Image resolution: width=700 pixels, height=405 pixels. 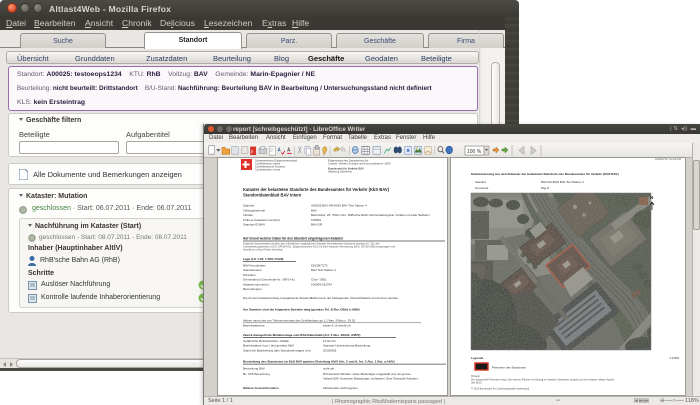 I want to click on svg-text: BAV, so click(x=314, y=210).